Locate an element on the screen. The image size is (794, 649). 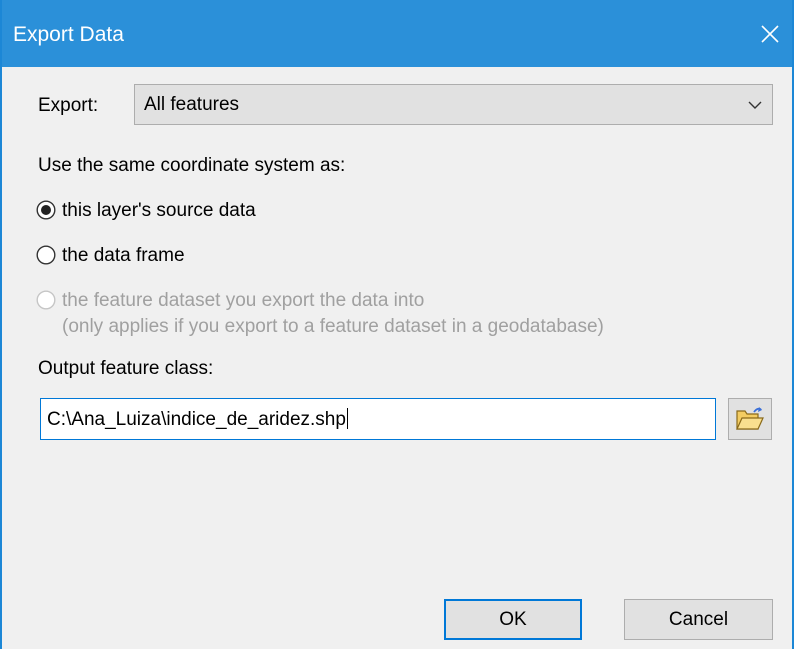
close-icon is located at coordinates (770, 34).